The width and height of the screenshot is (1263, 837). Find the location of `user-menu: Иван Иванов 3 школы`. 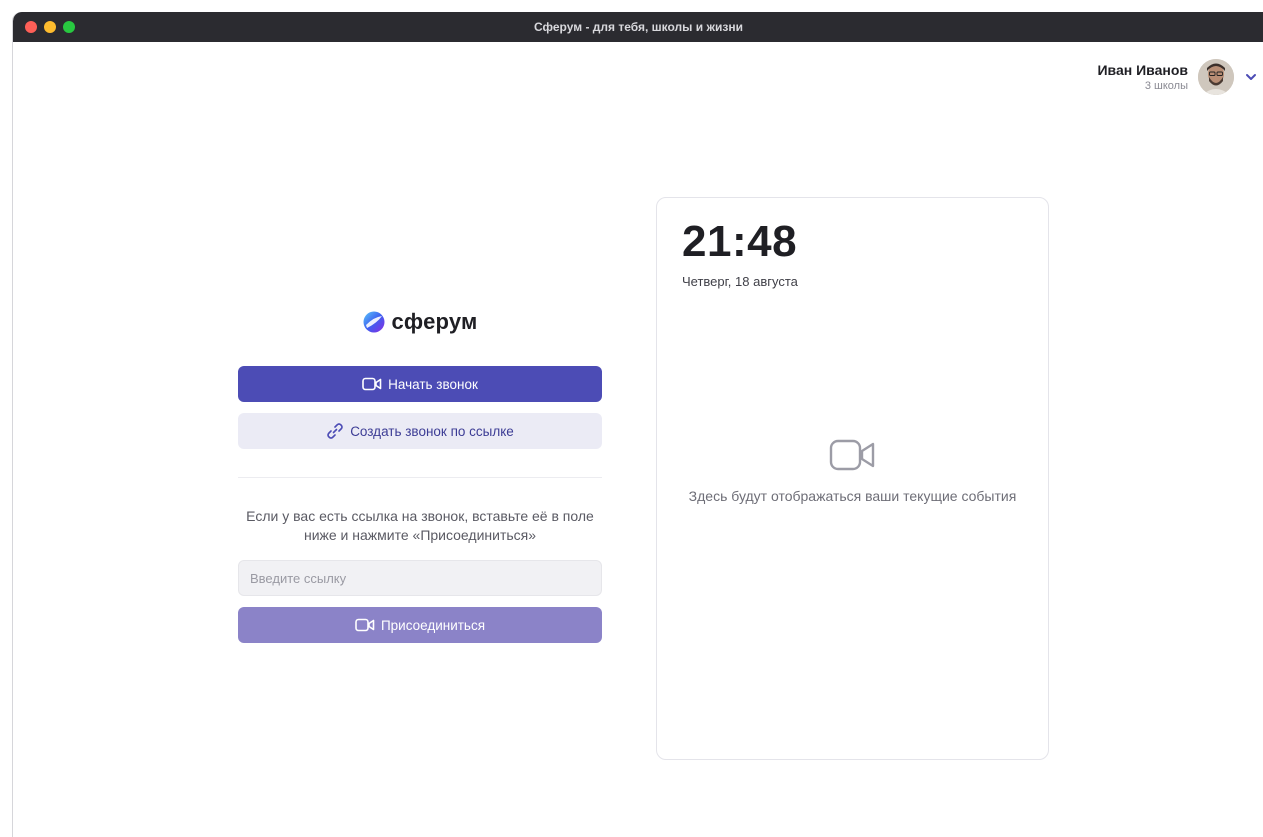

user-menu: Иван Иванов 3 школы is located at coordinates (1177, 77).